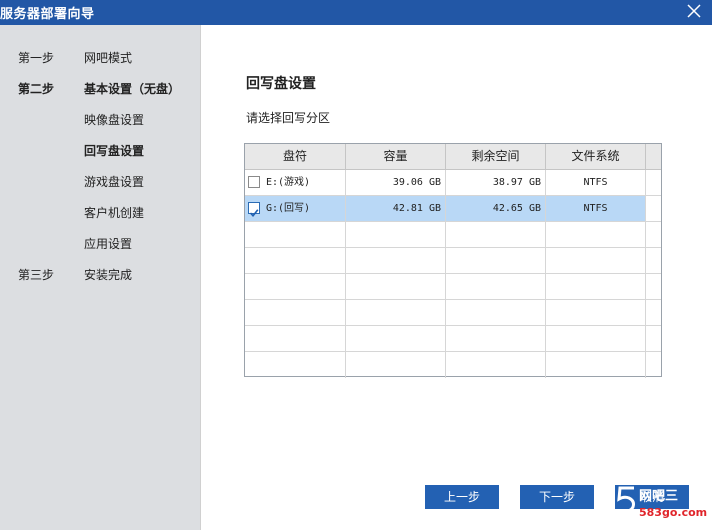  Describe the element at coordinates (288, 118) in the screenshot. I see `instruction-text: 请选择回写分区` at that location.